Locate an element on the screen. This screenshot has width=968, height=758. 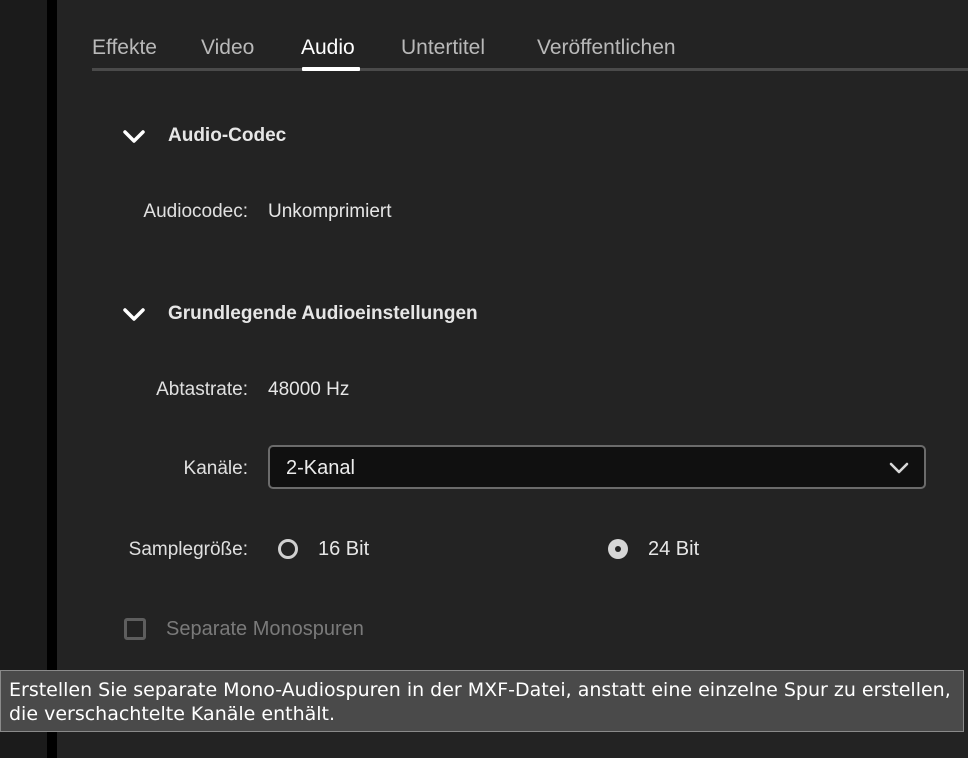
channels-select-value: 2-Kanal is located at coordinates (320, 468).